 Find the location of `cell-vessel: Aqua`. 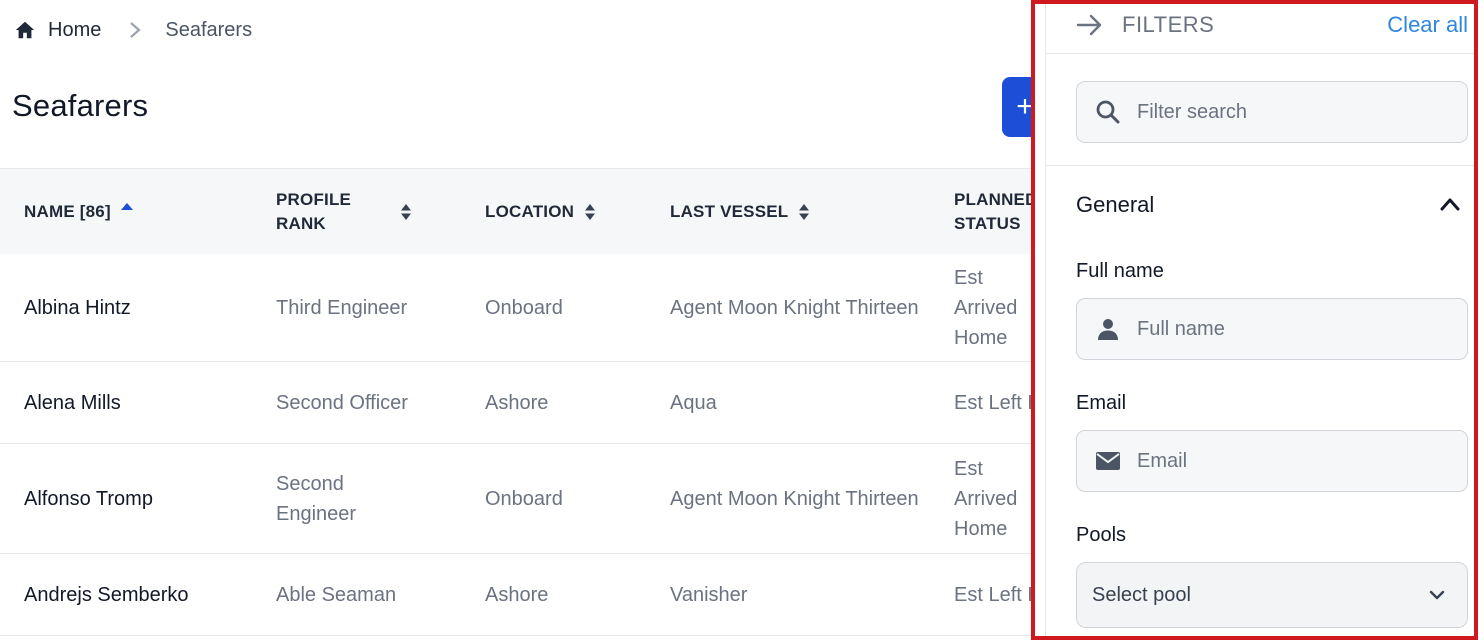

cell-vessel: Aqua is located at coordinates (693, 403).